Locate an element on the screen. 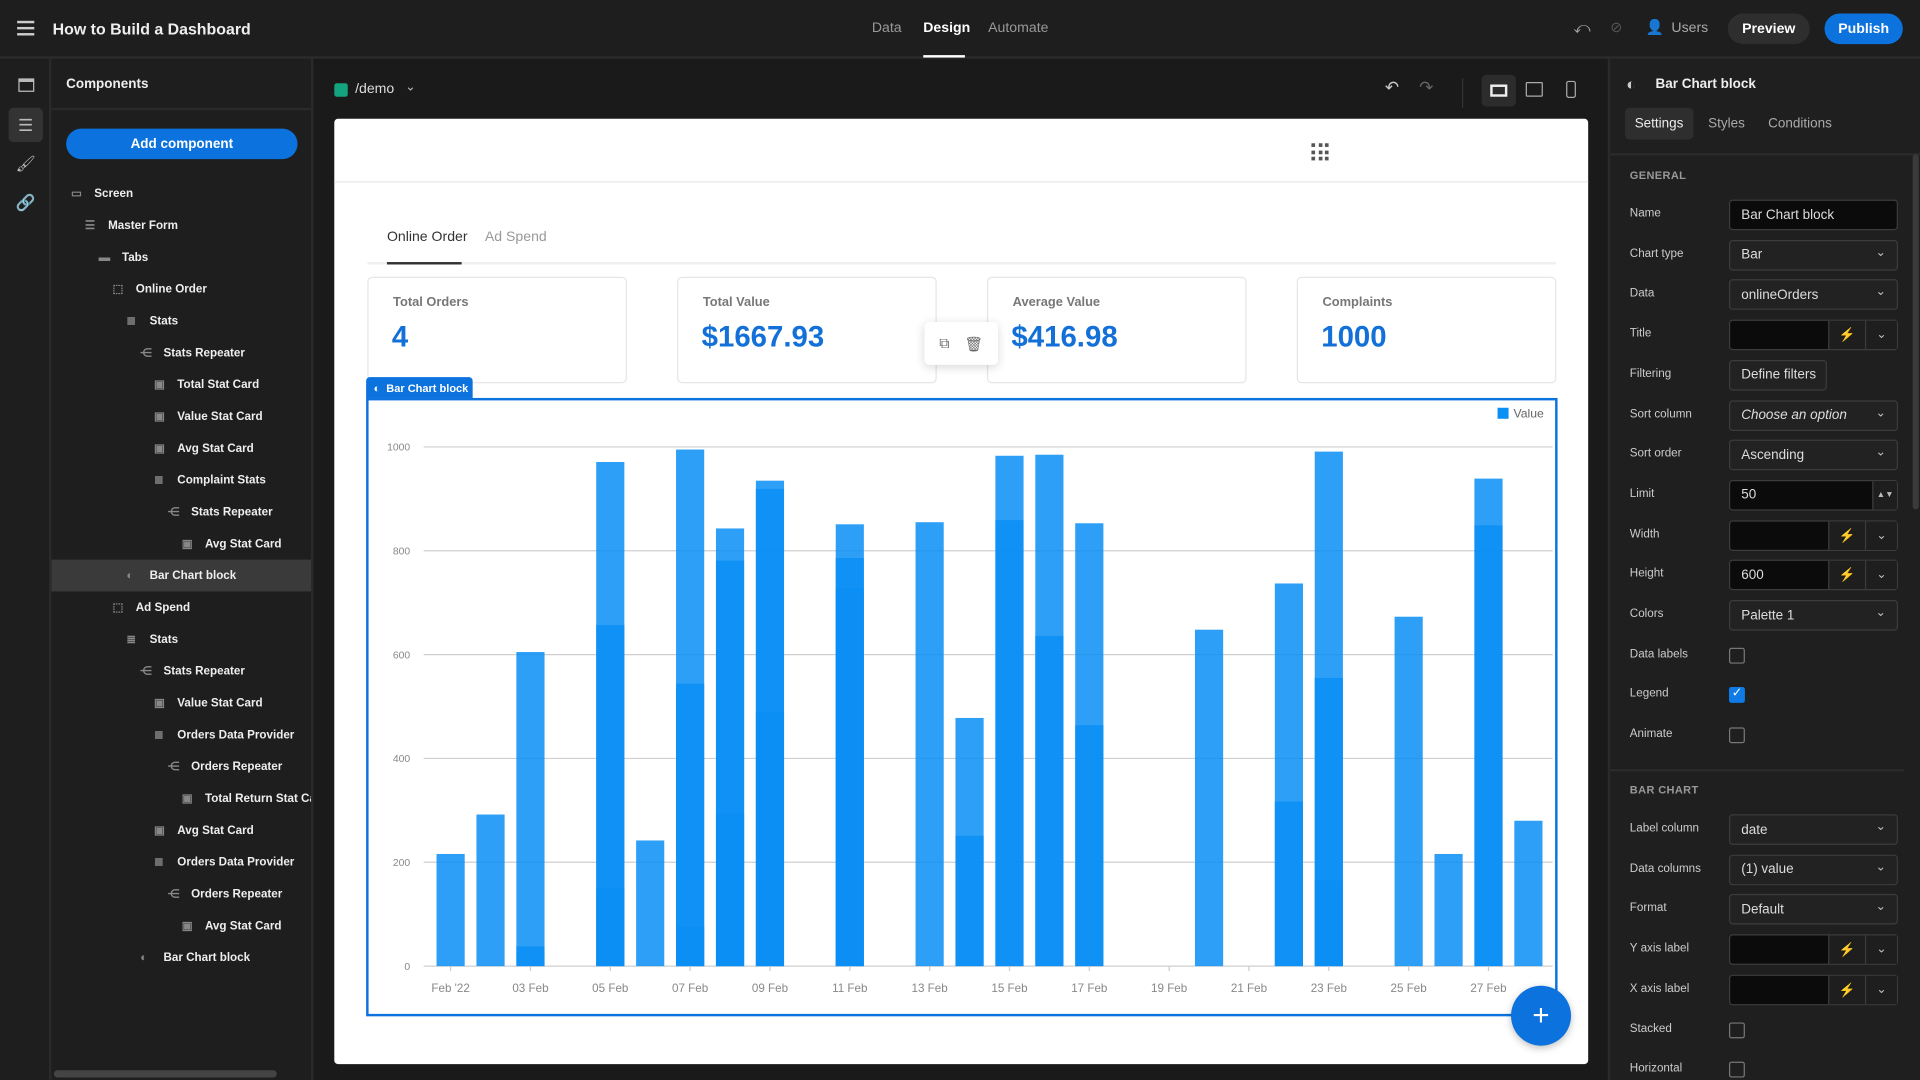 This screenshot has width=1920, height=1080. stat-card-complaints: Complaints 1000 is located at coordinates (1426, 330).